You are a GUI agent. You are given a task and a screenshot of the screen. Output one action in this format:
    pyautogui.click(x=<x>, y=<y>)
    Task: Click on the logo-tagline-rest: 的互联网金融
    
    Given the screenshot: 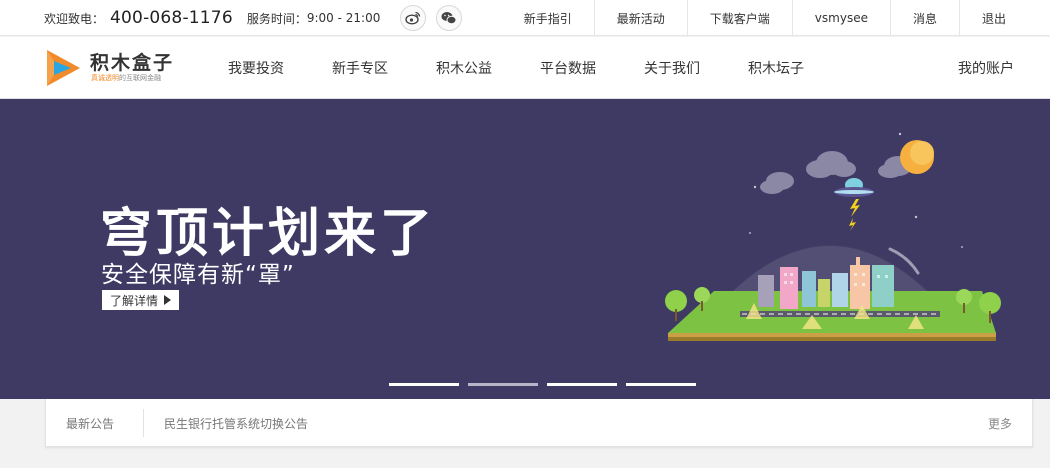 What is the action you would take?
    pyautogui.click(x=140, y=78)
    